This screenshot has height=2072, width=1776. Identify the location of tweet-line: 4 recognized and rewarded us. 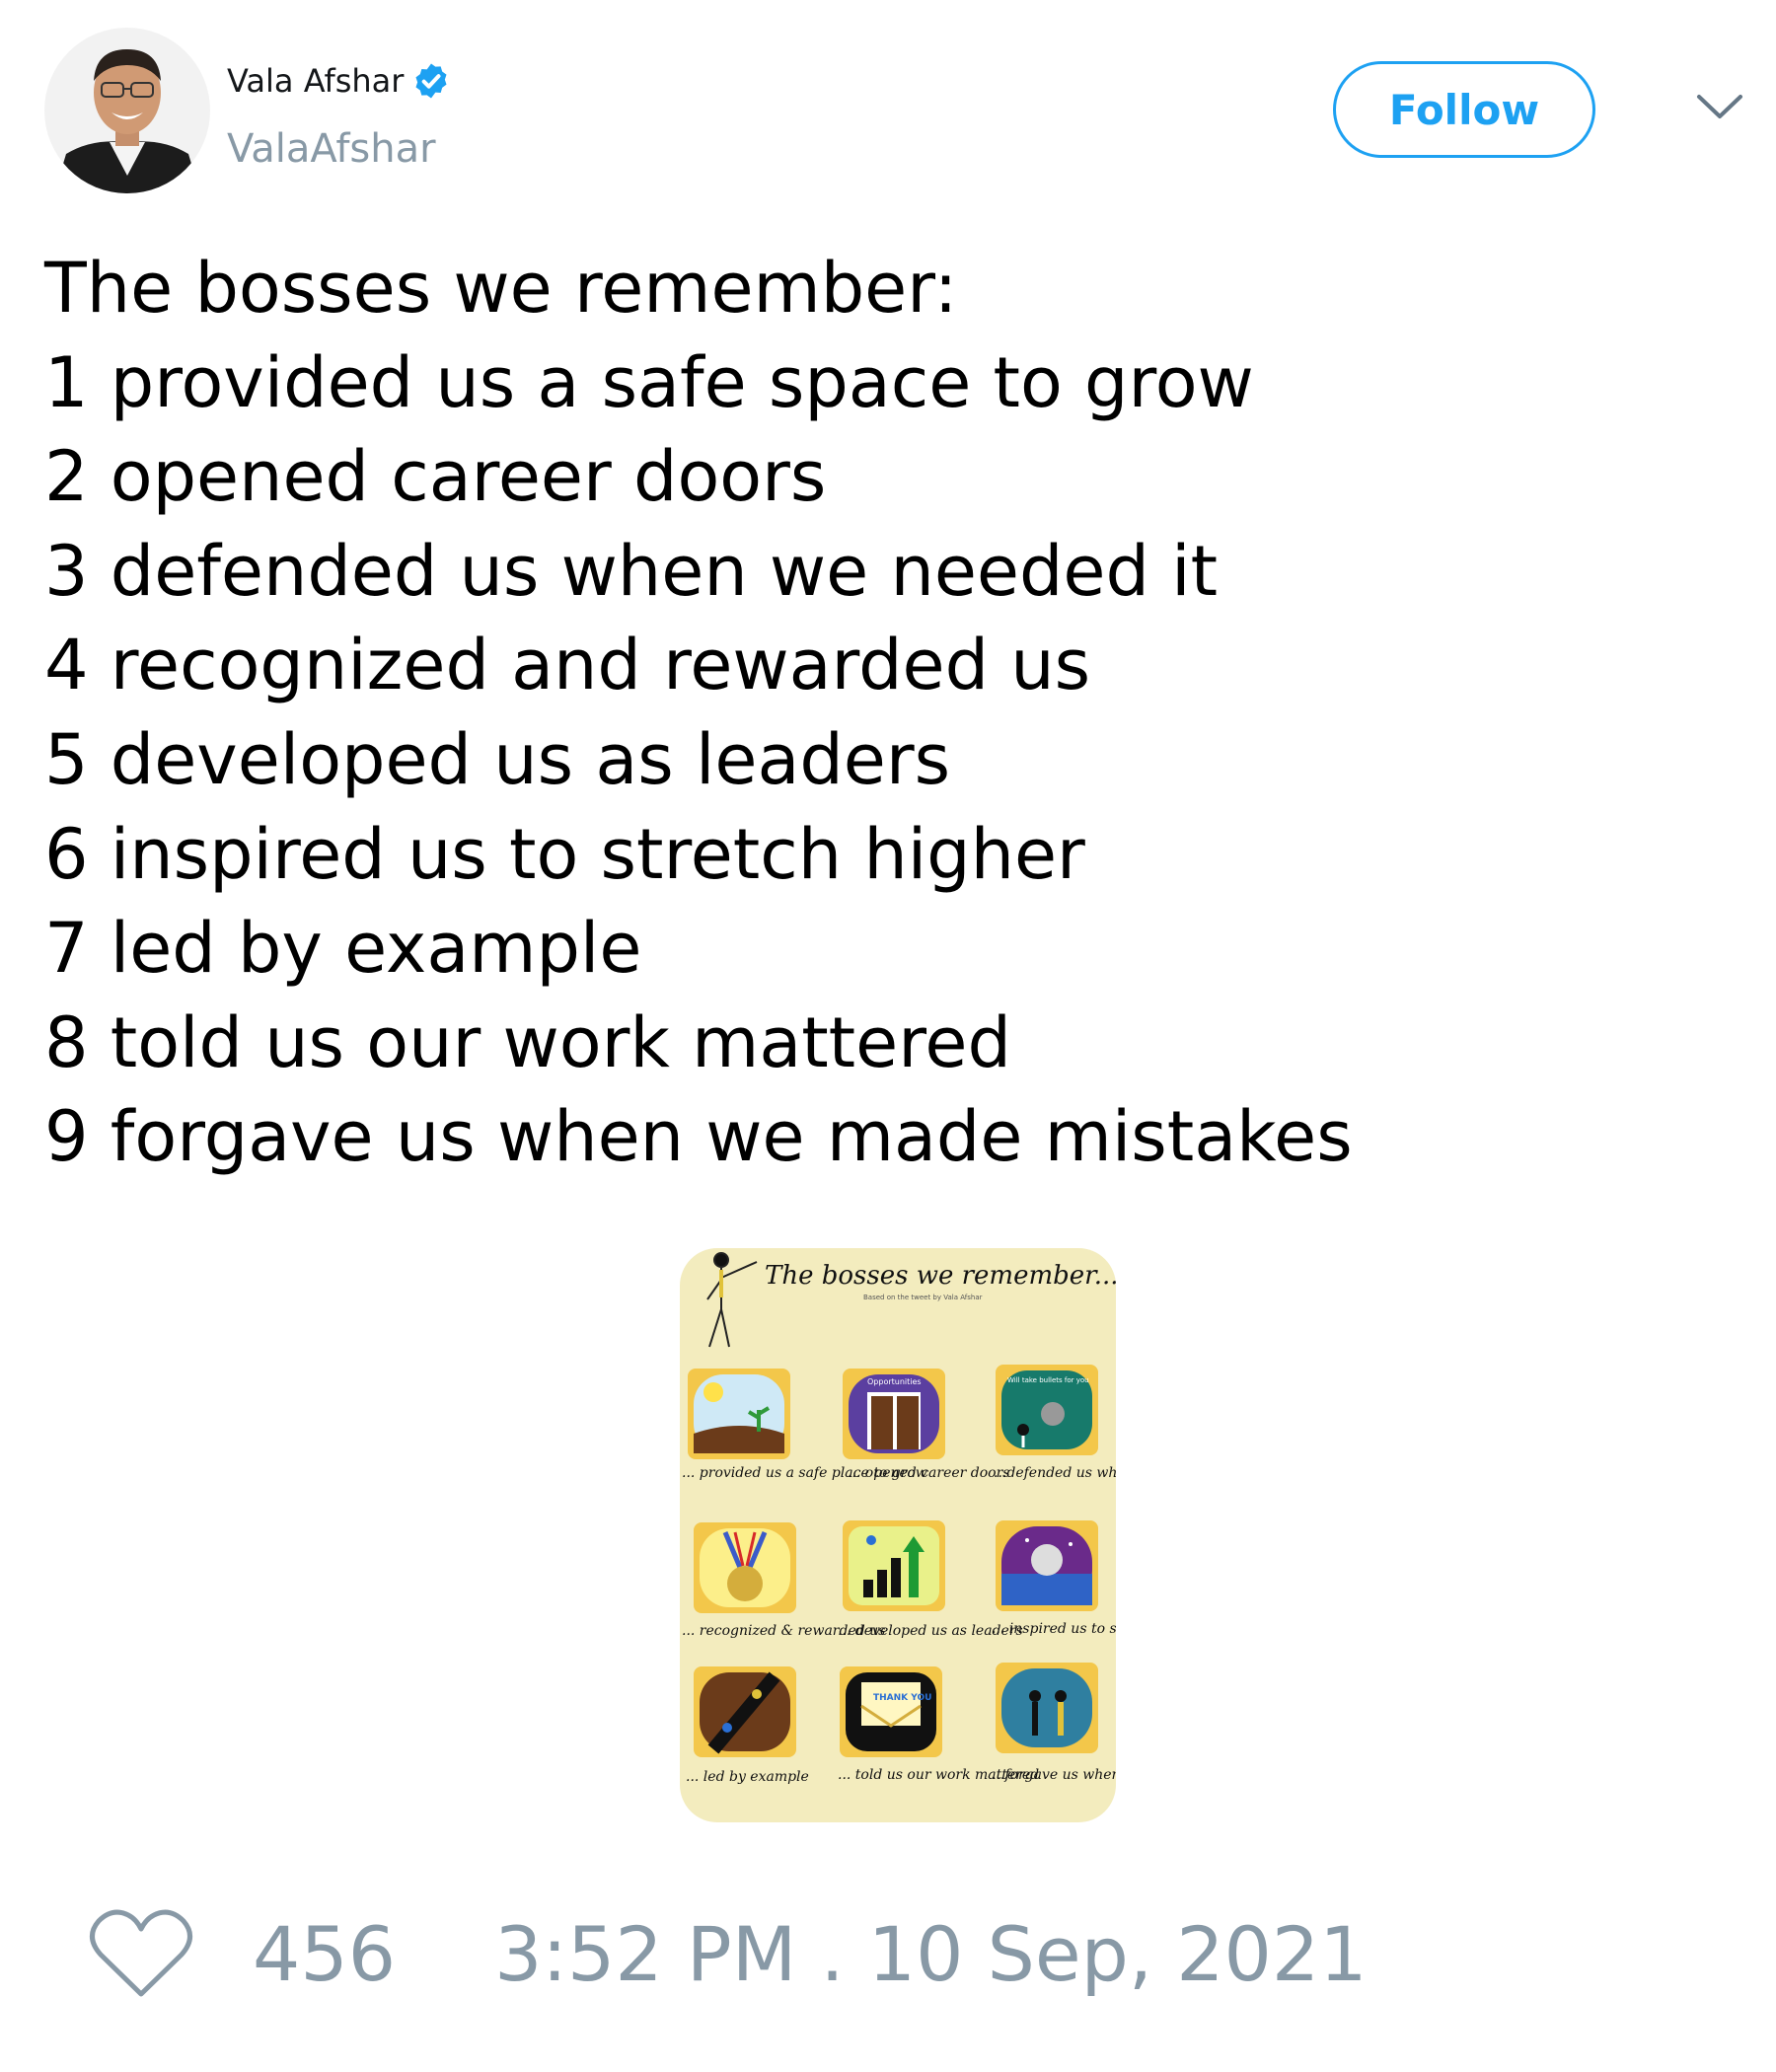
(568, 666).